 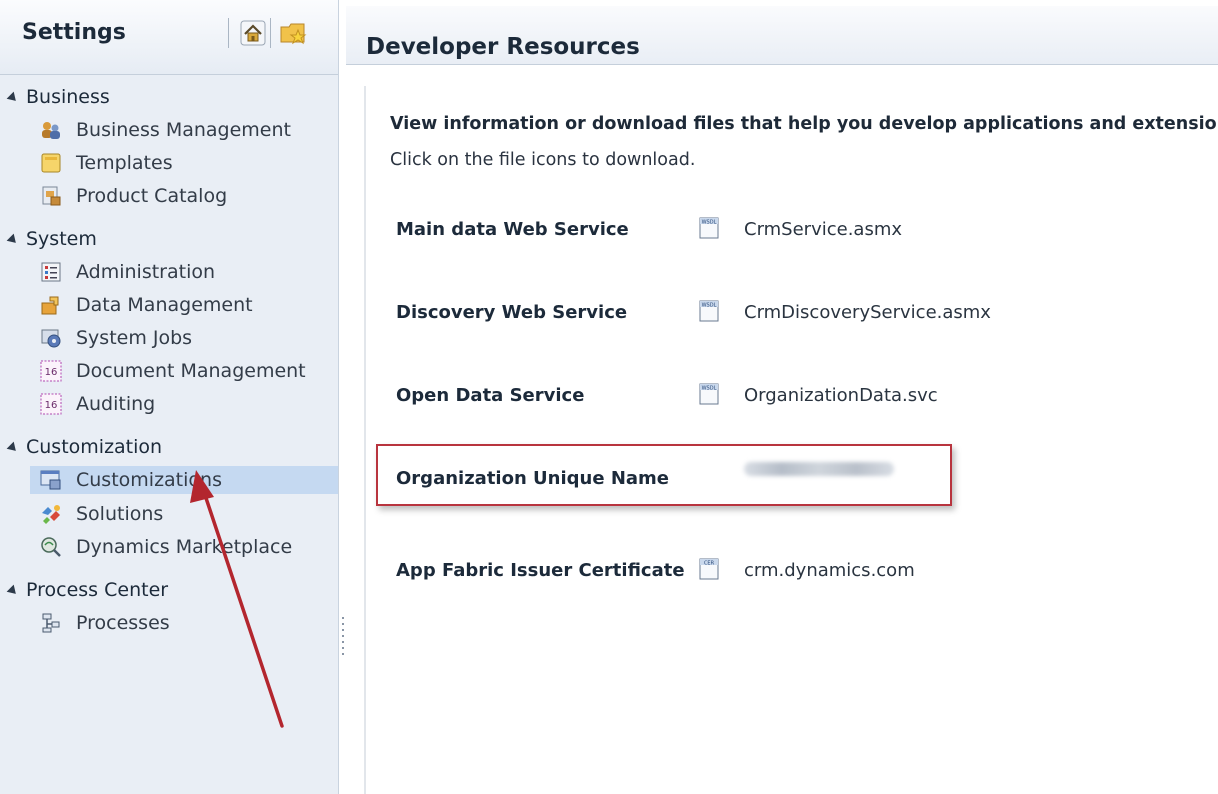 I want to click on sidebar-item-dynamics-marketplace: Dynamics Marketplace, so click(x=166, y=547).